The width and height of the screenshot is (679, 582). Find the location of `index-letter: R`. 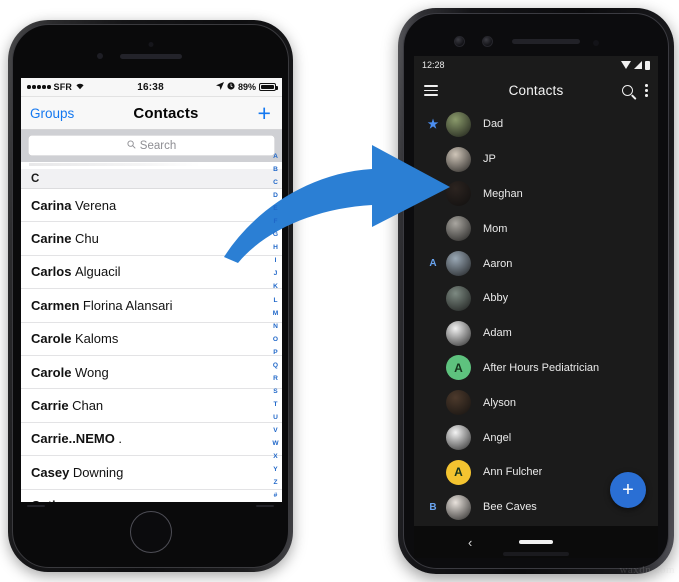

index-letter: R is located at coordinates (275, 379).